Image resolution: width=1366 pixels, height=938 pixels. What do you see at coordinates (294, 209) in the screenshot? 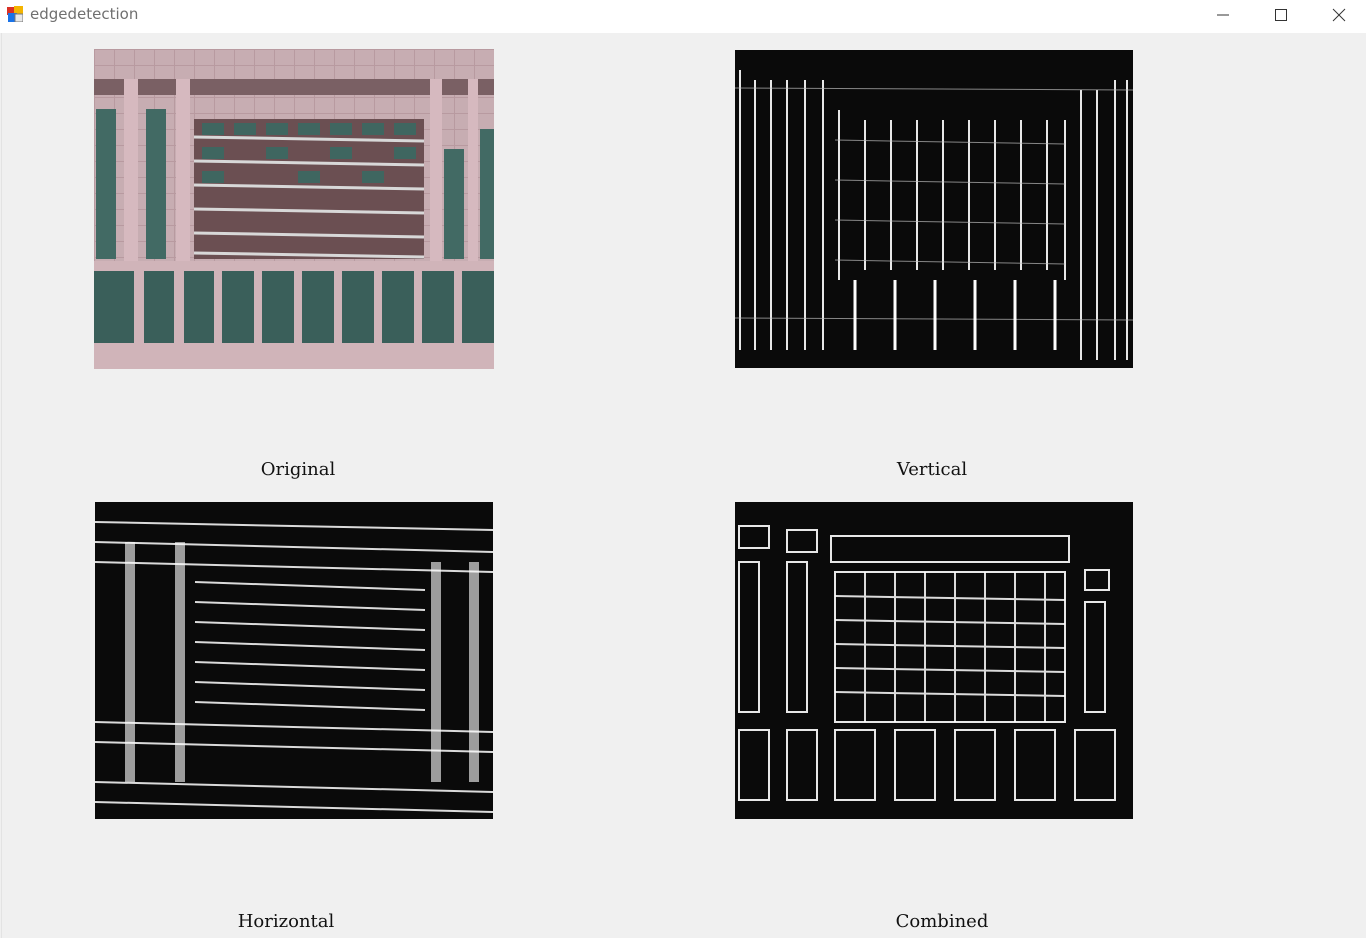
I see `original-image` at bounding box center [294, 209].